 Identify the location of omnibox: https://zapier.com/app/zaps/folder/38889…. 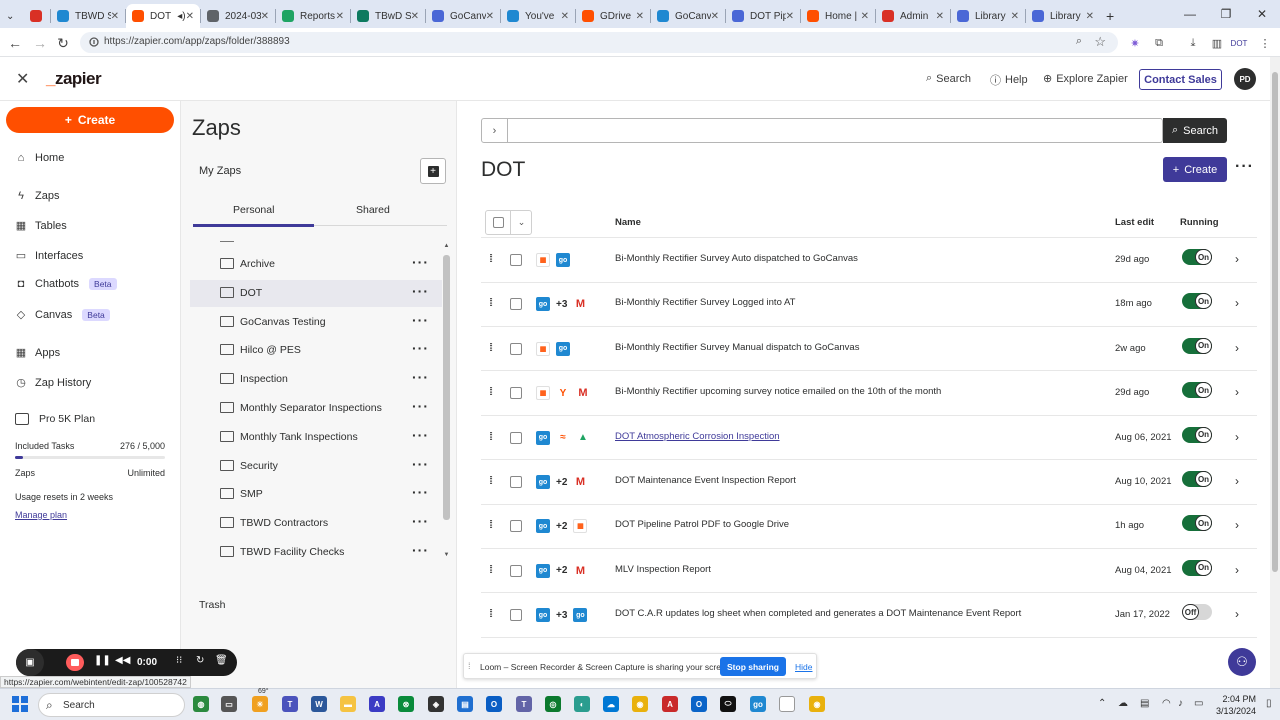
(599, 42).